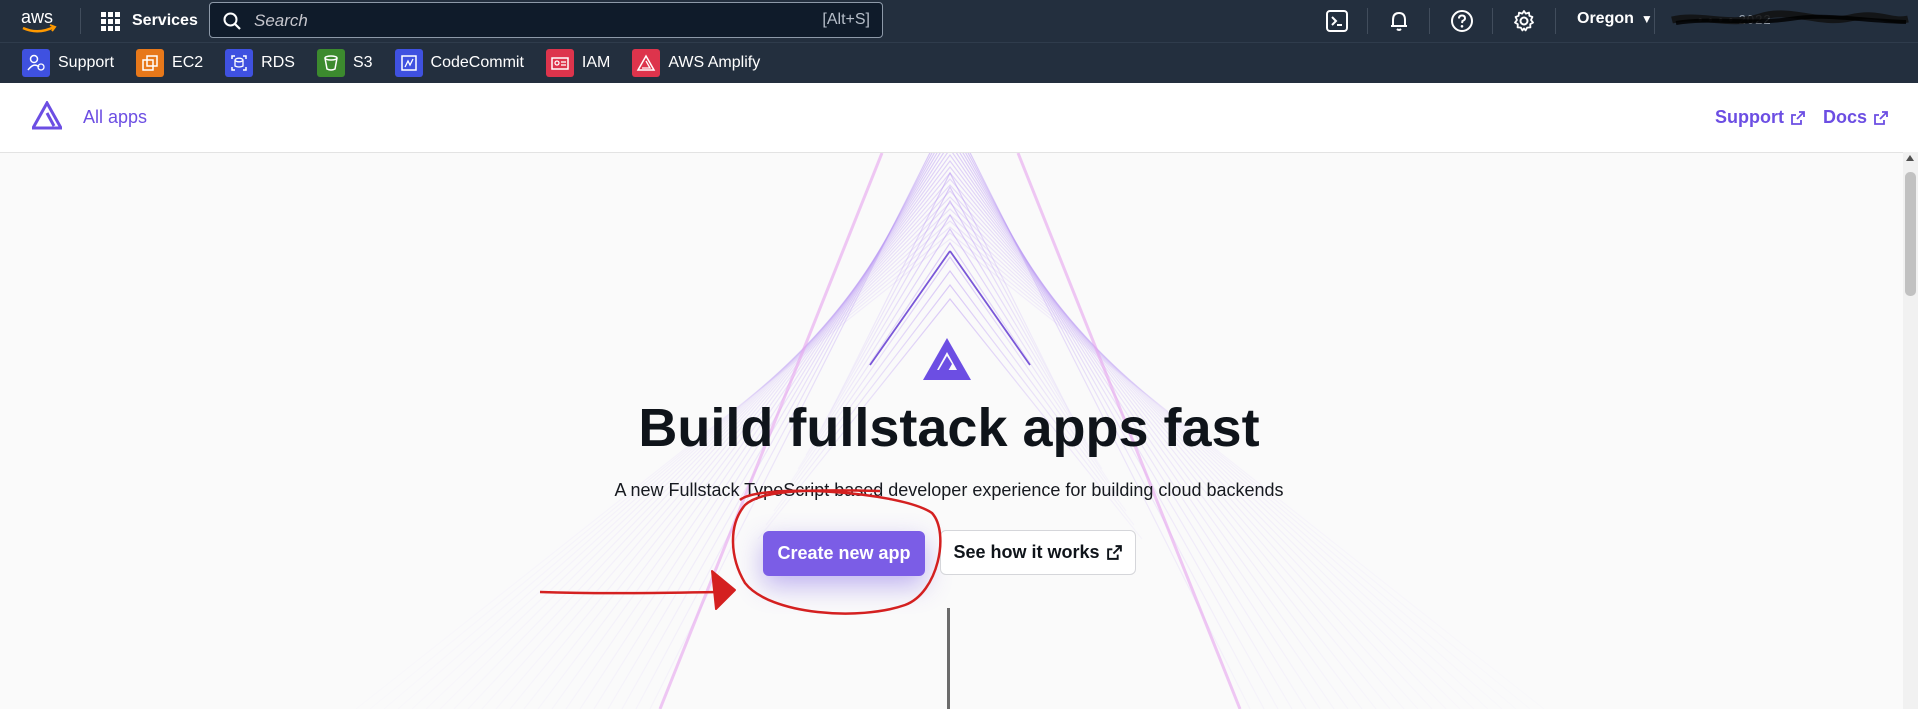 This screenshot has width=1932, height=709. I want to click on support-link: Support, so click(1760, 117).